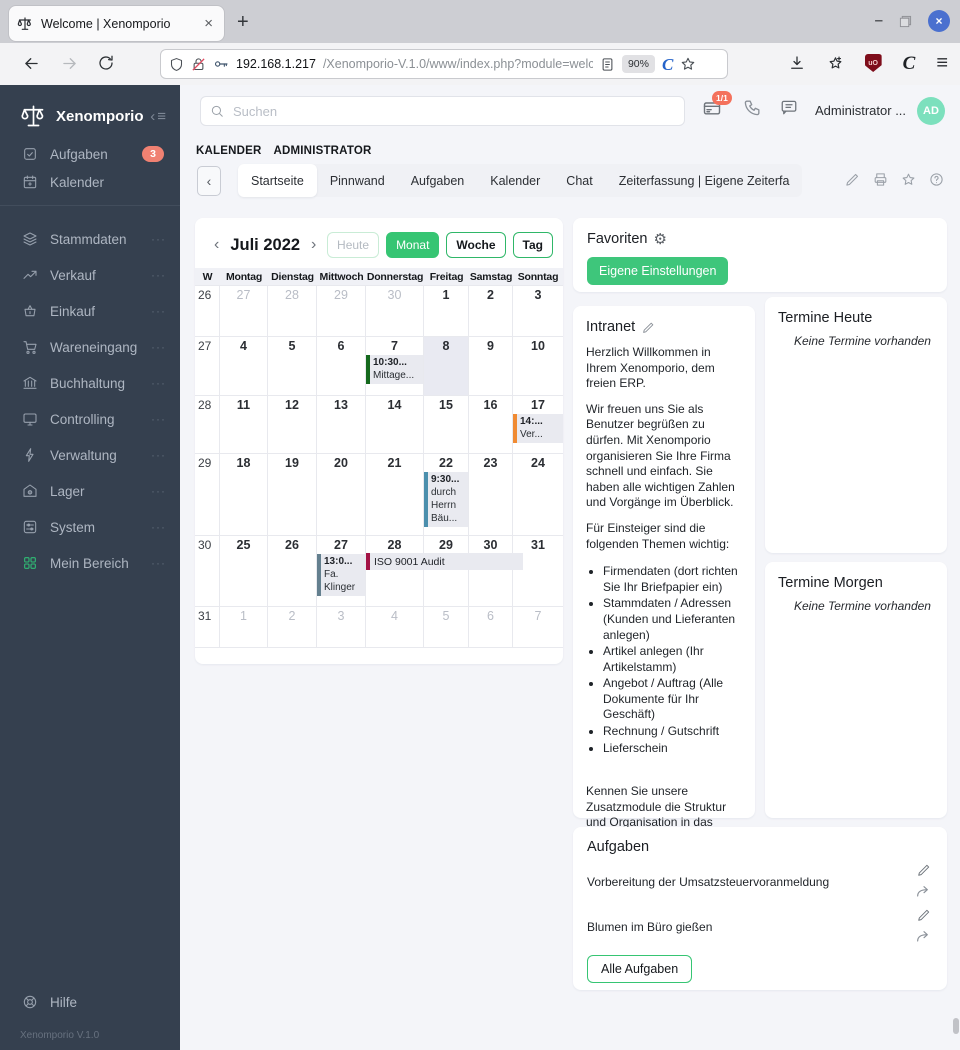  What do you see at coordinates (942, 63) in the screenshot?
I see `menu-hamburger-icon: ≡` at bounding box center [942, 63].